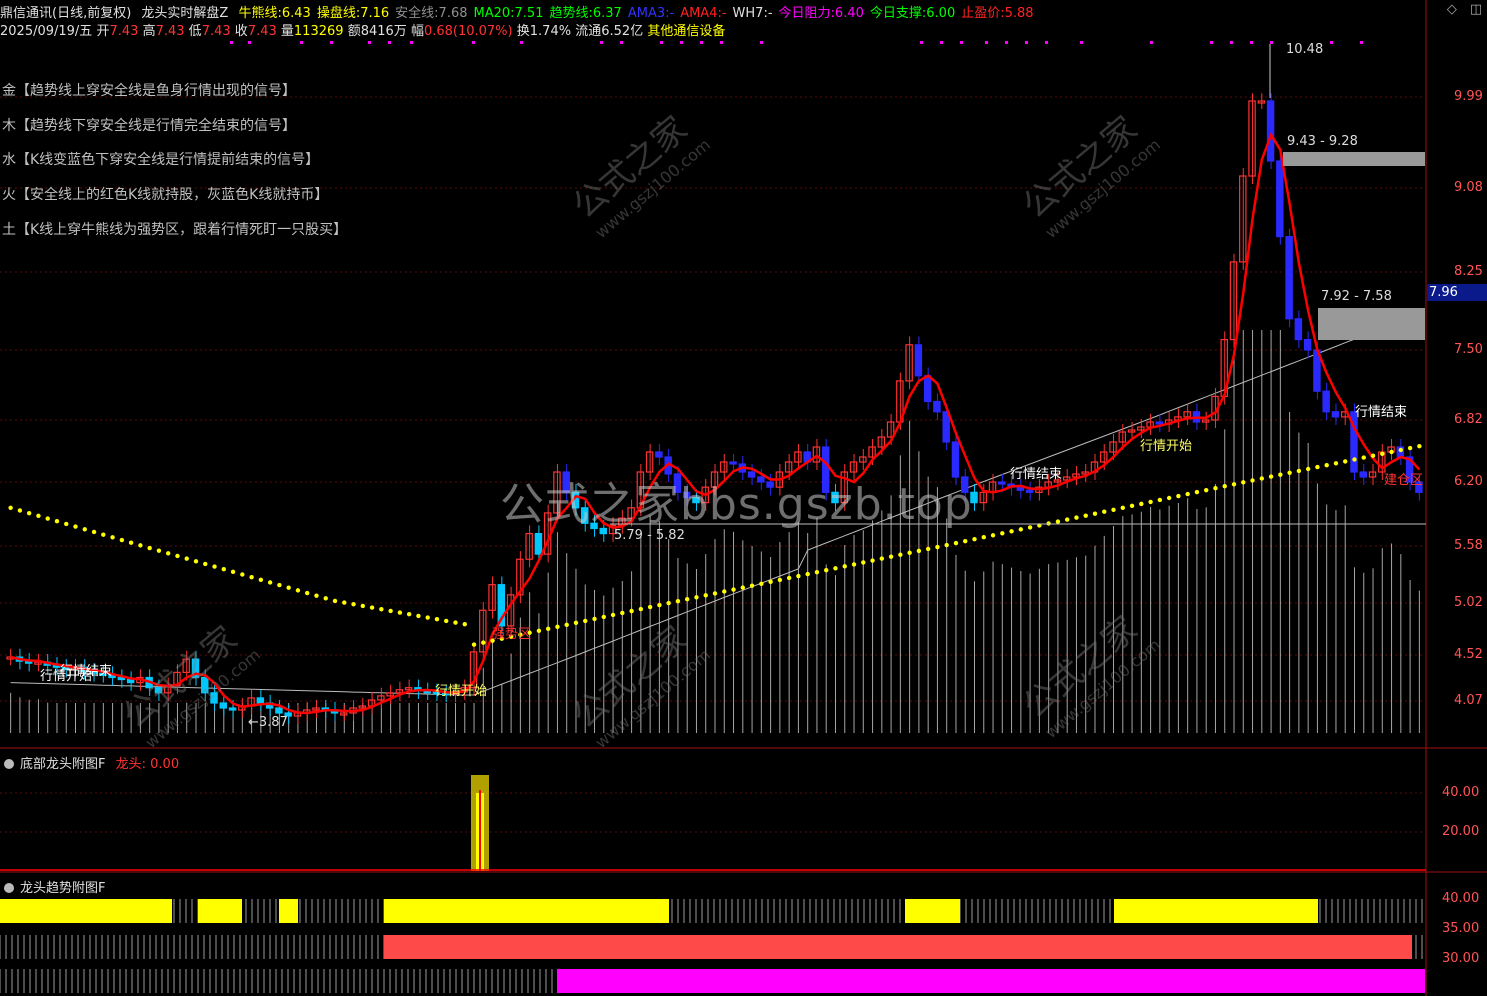 Image resolution: width=1487 pixels, height=996 pixels. Describe the element at coordinates (62, 888) in the screenshot. I see `pane3-title: 龙头趋势附图F` at that location.